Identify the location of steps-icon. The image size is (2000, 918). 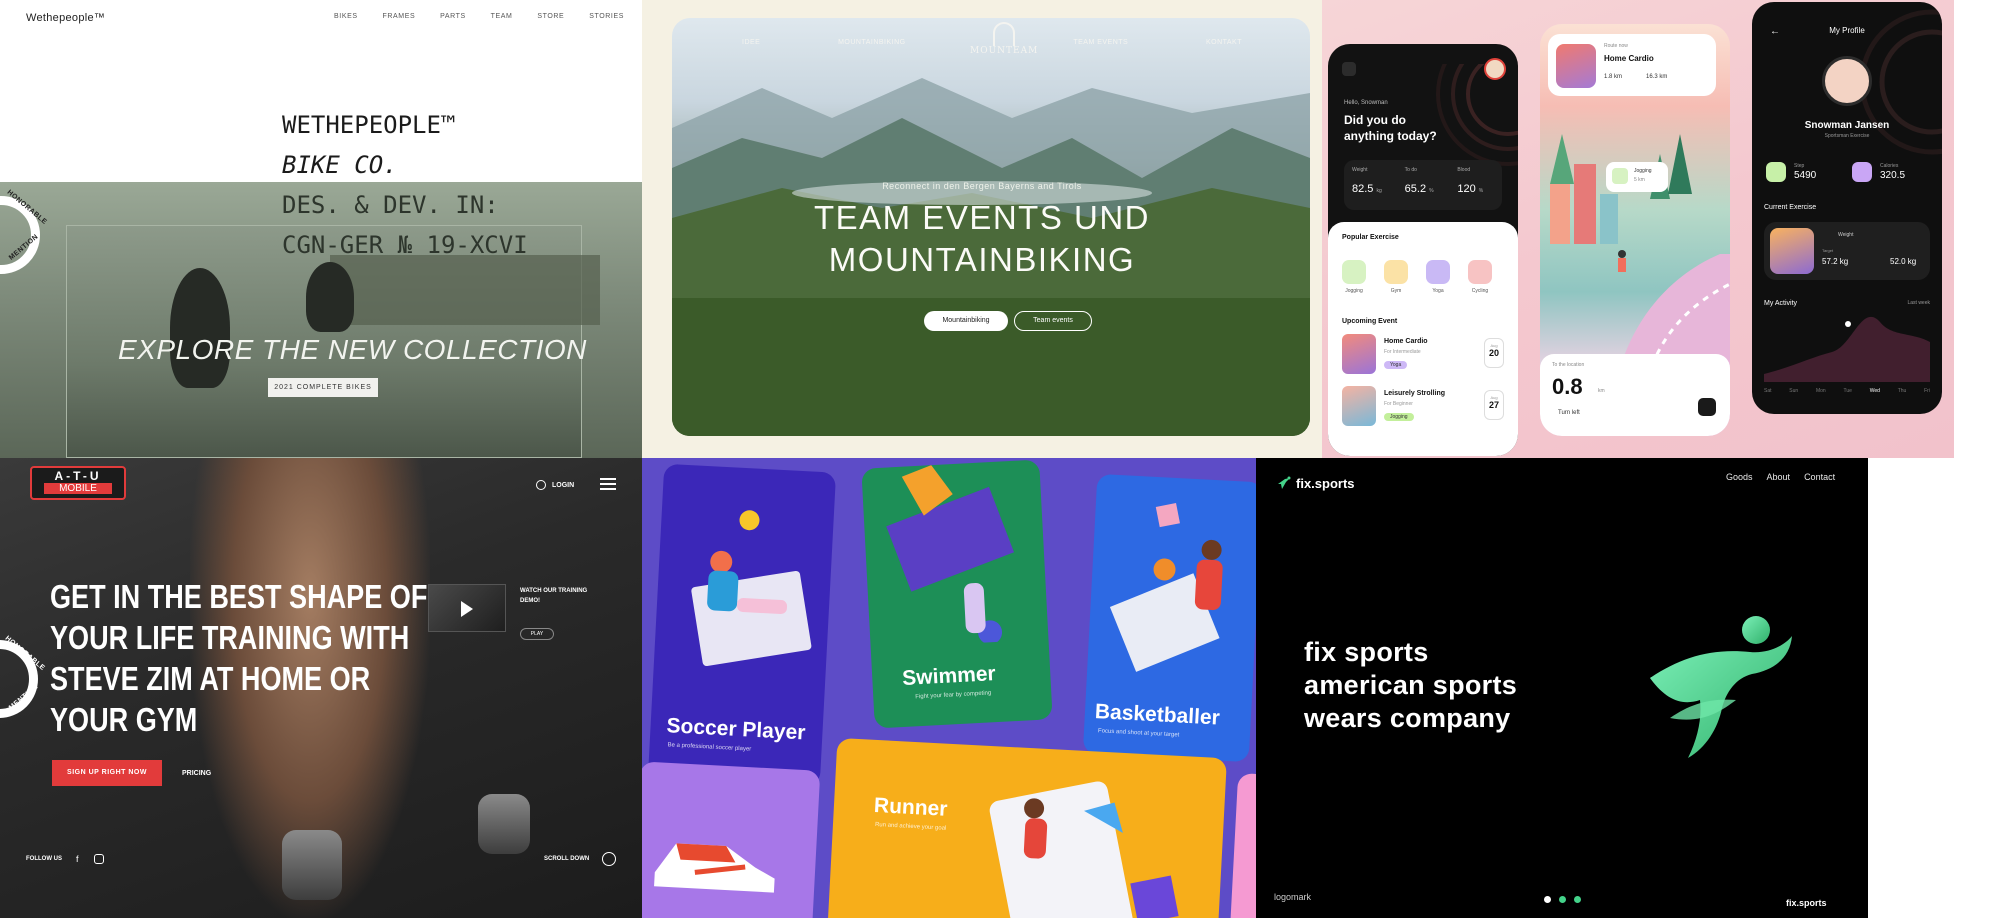
(1776, 172).